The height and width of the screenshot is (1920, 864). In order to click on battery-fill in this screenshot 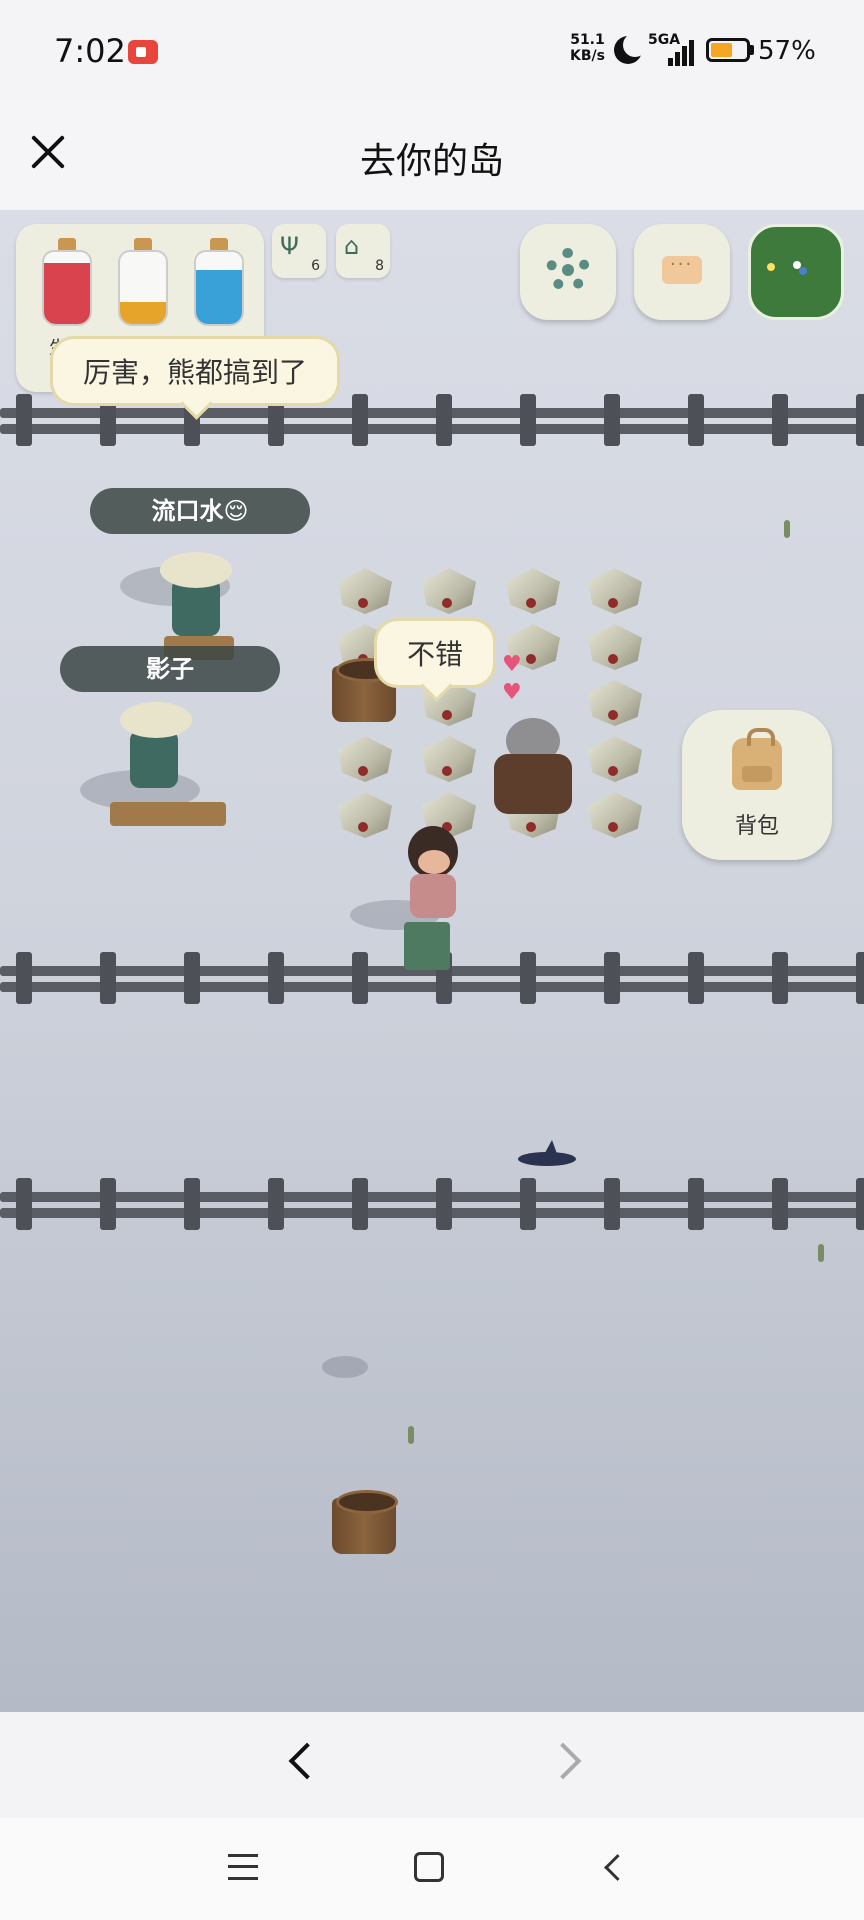, I will do `click(721, 50)`.